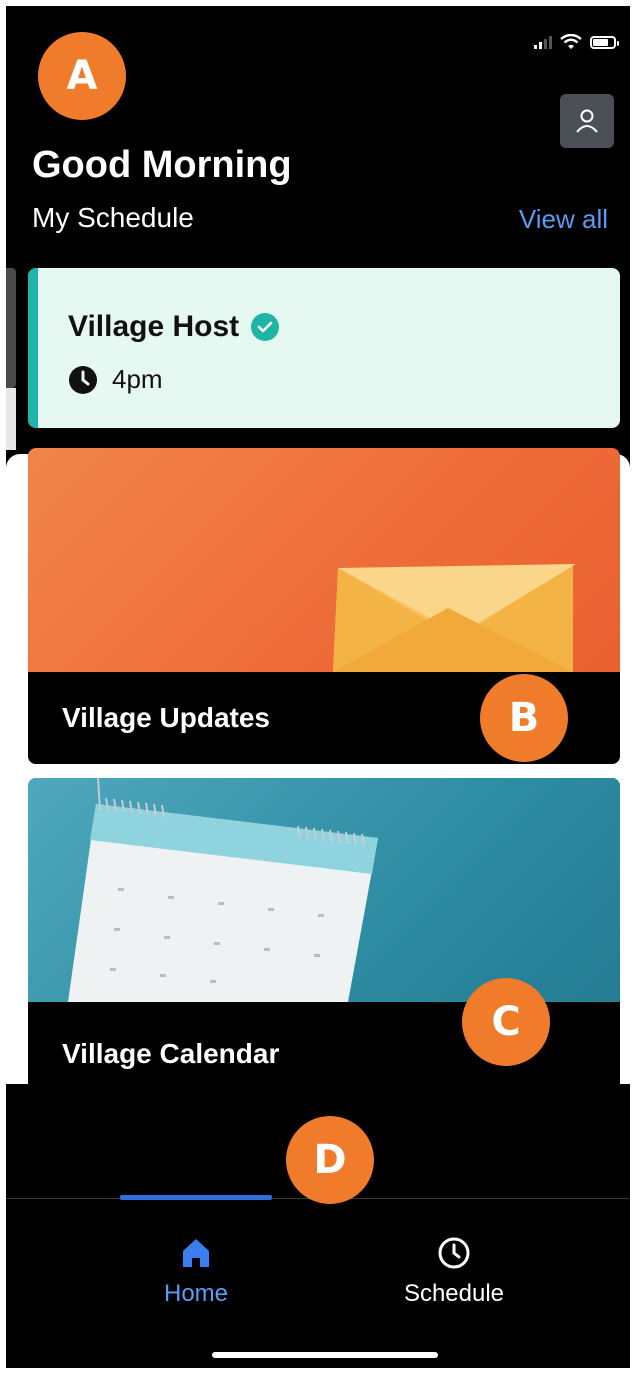  What do you see at coordinates (454, 1293) in the screenshot?
I see `tab-schedule-label: Schedule` at bounding box center [454, 1293].